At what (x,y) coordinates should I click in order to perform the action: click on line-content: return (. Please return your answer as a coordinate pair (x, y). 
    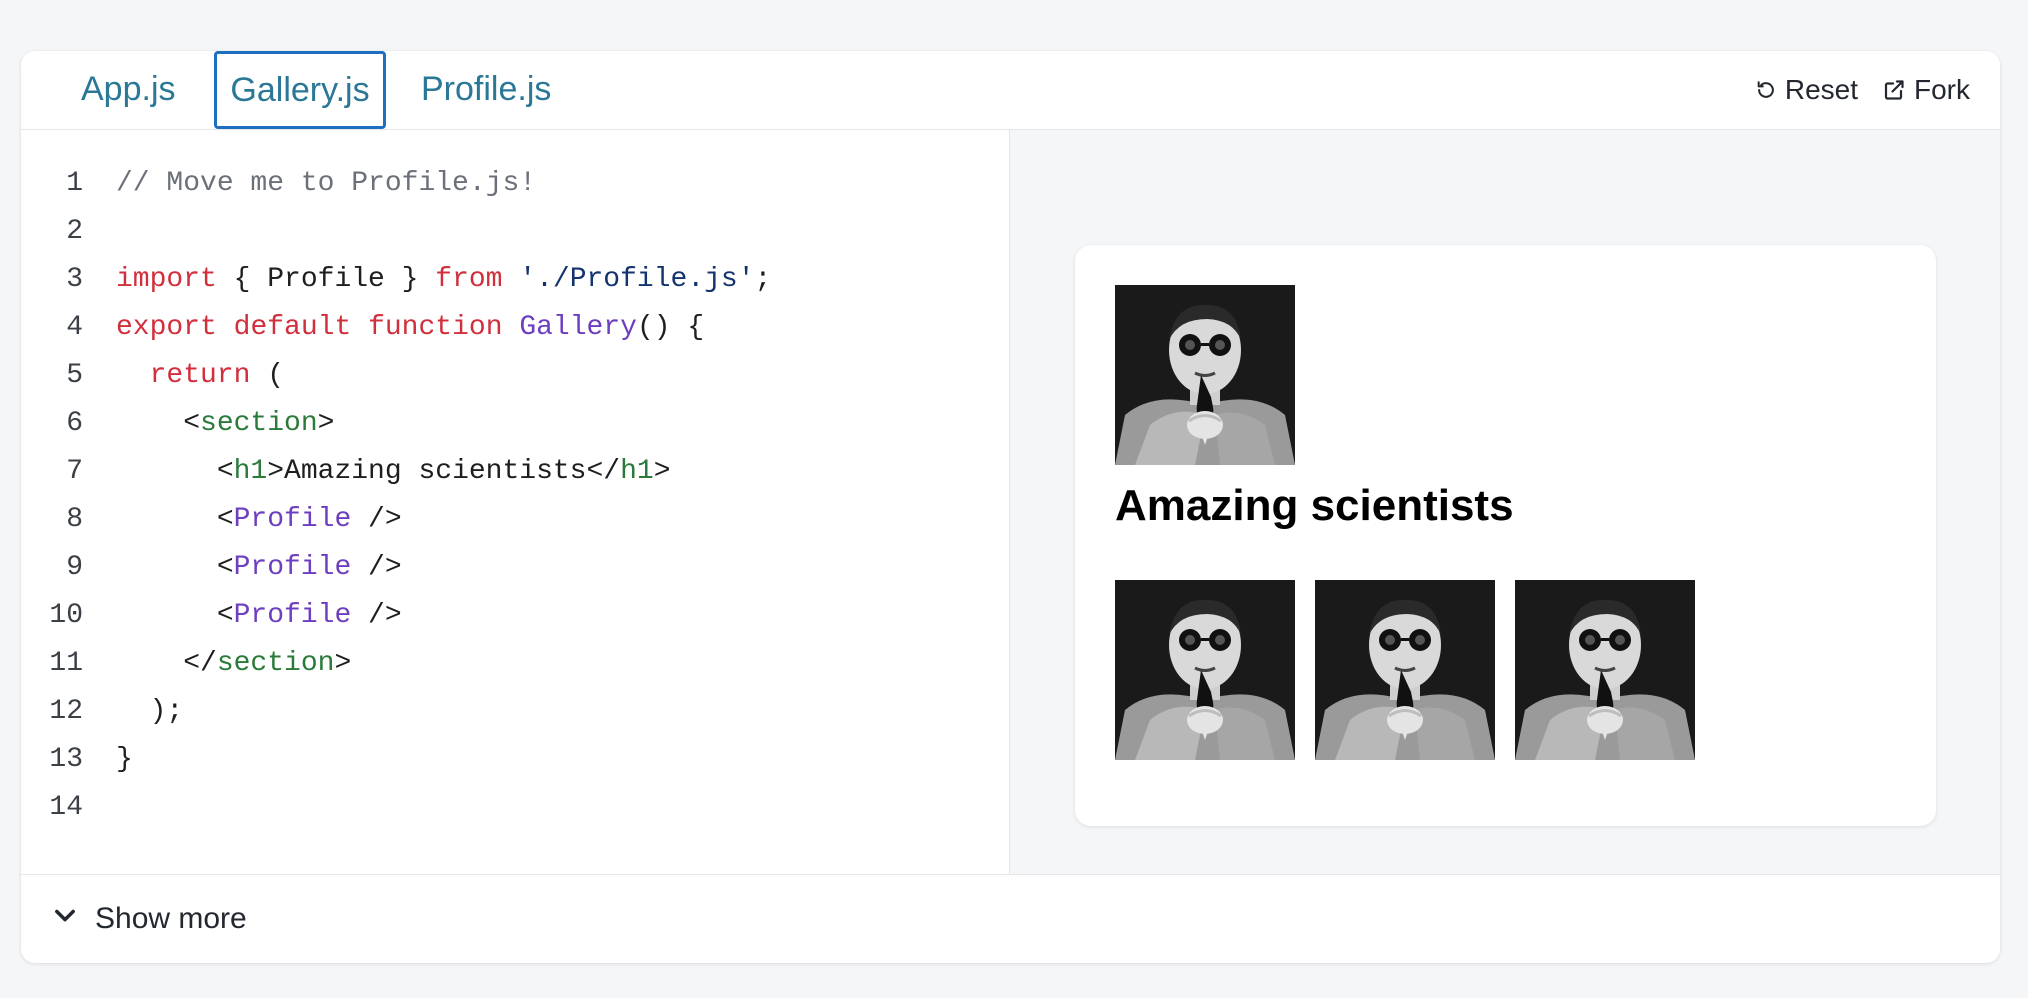
    Looking at the image, I should click on (200, 376).